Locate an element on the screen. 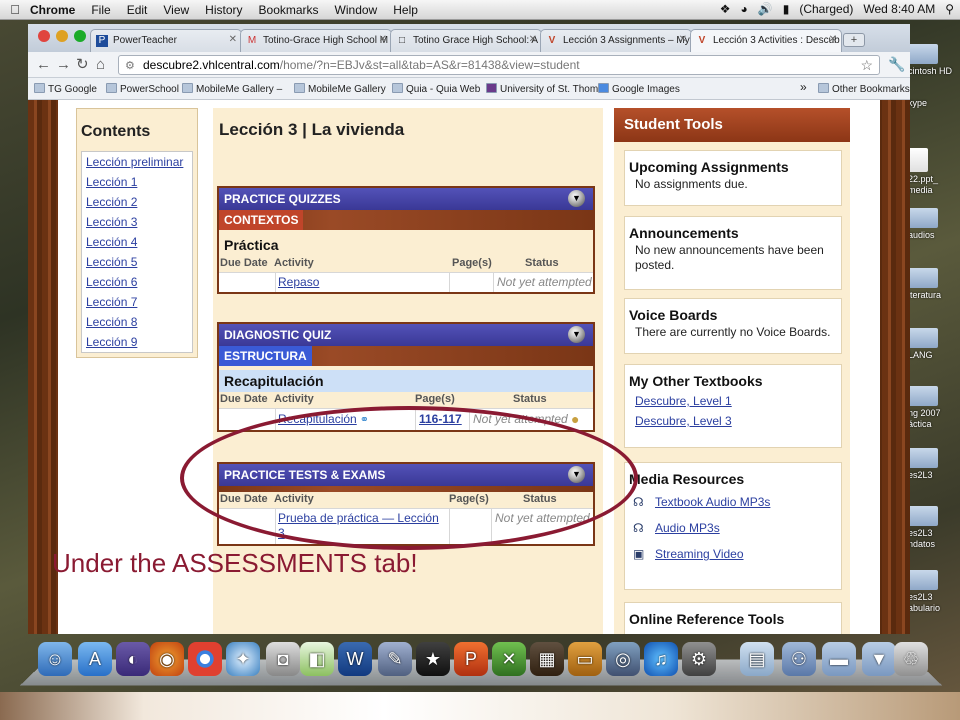 The height and width of the screenshot is (720, 960). bookmark-mobileme-2: MobileMe Gallery is located at coordinates (340, 89).